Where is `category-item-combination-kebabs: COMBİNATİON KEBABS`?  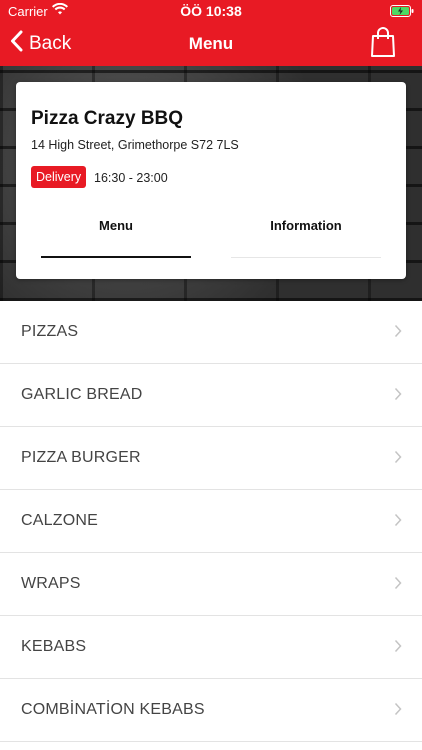
category-item-combination-kebabs: COMBİNATİON KEBABS is located at coordinates (211, 710).